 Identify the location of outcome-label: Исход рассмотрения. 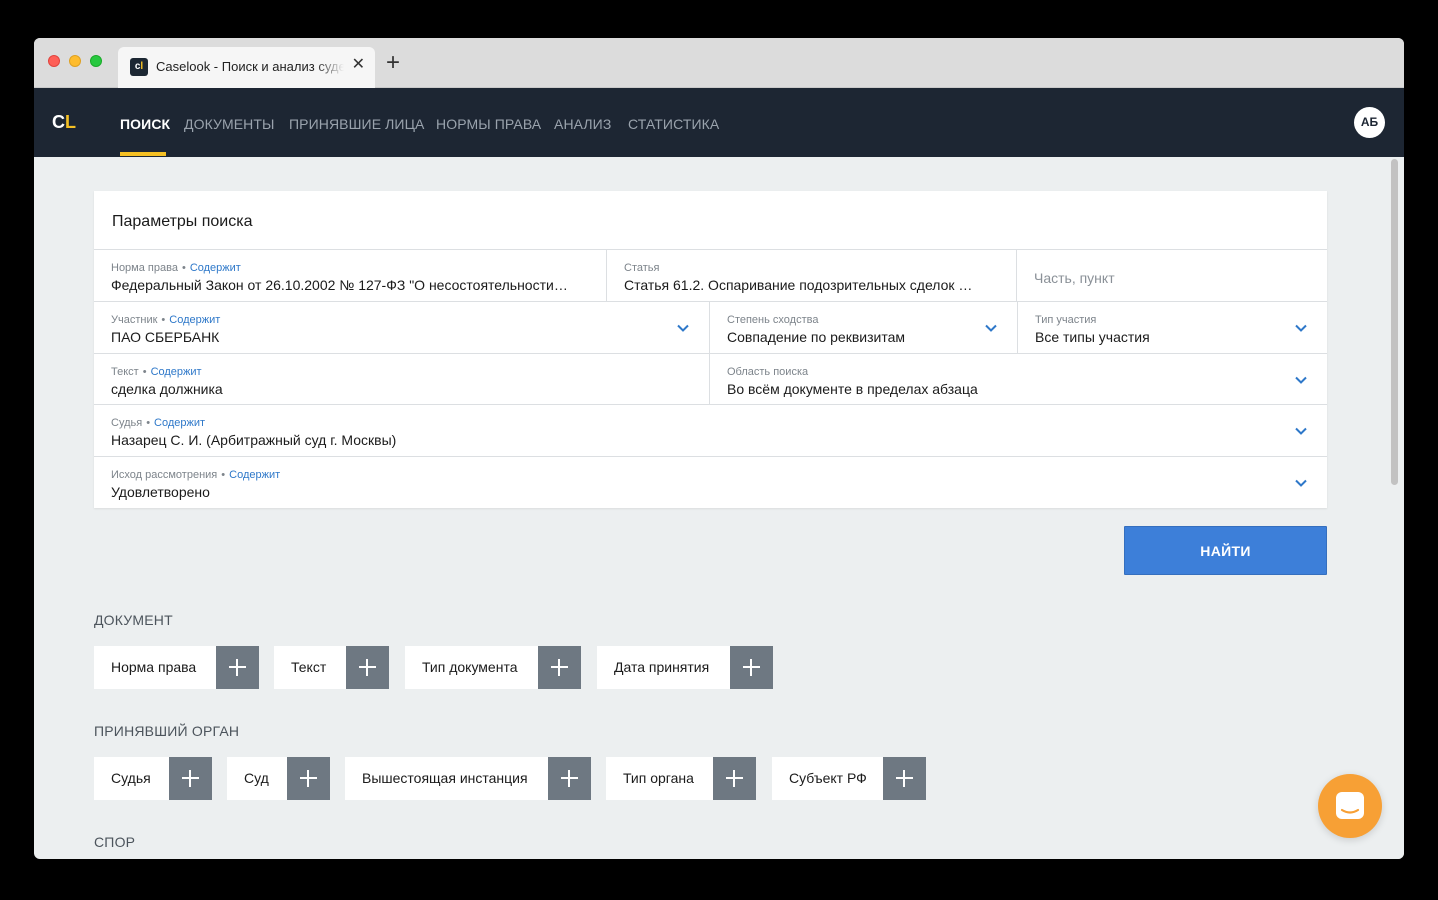
(164, 475).